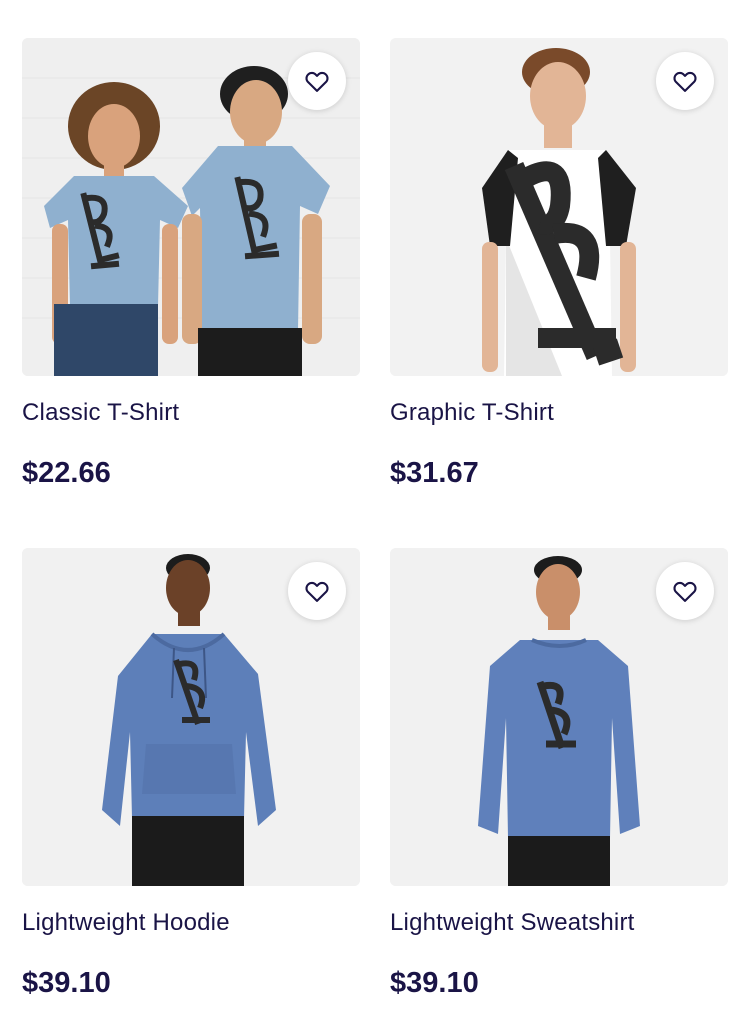  What do you see at coordinates (191, 923) in the screenshot?
I see `product-title: Lightweight Hoodie` at bounding box center [191, 923].